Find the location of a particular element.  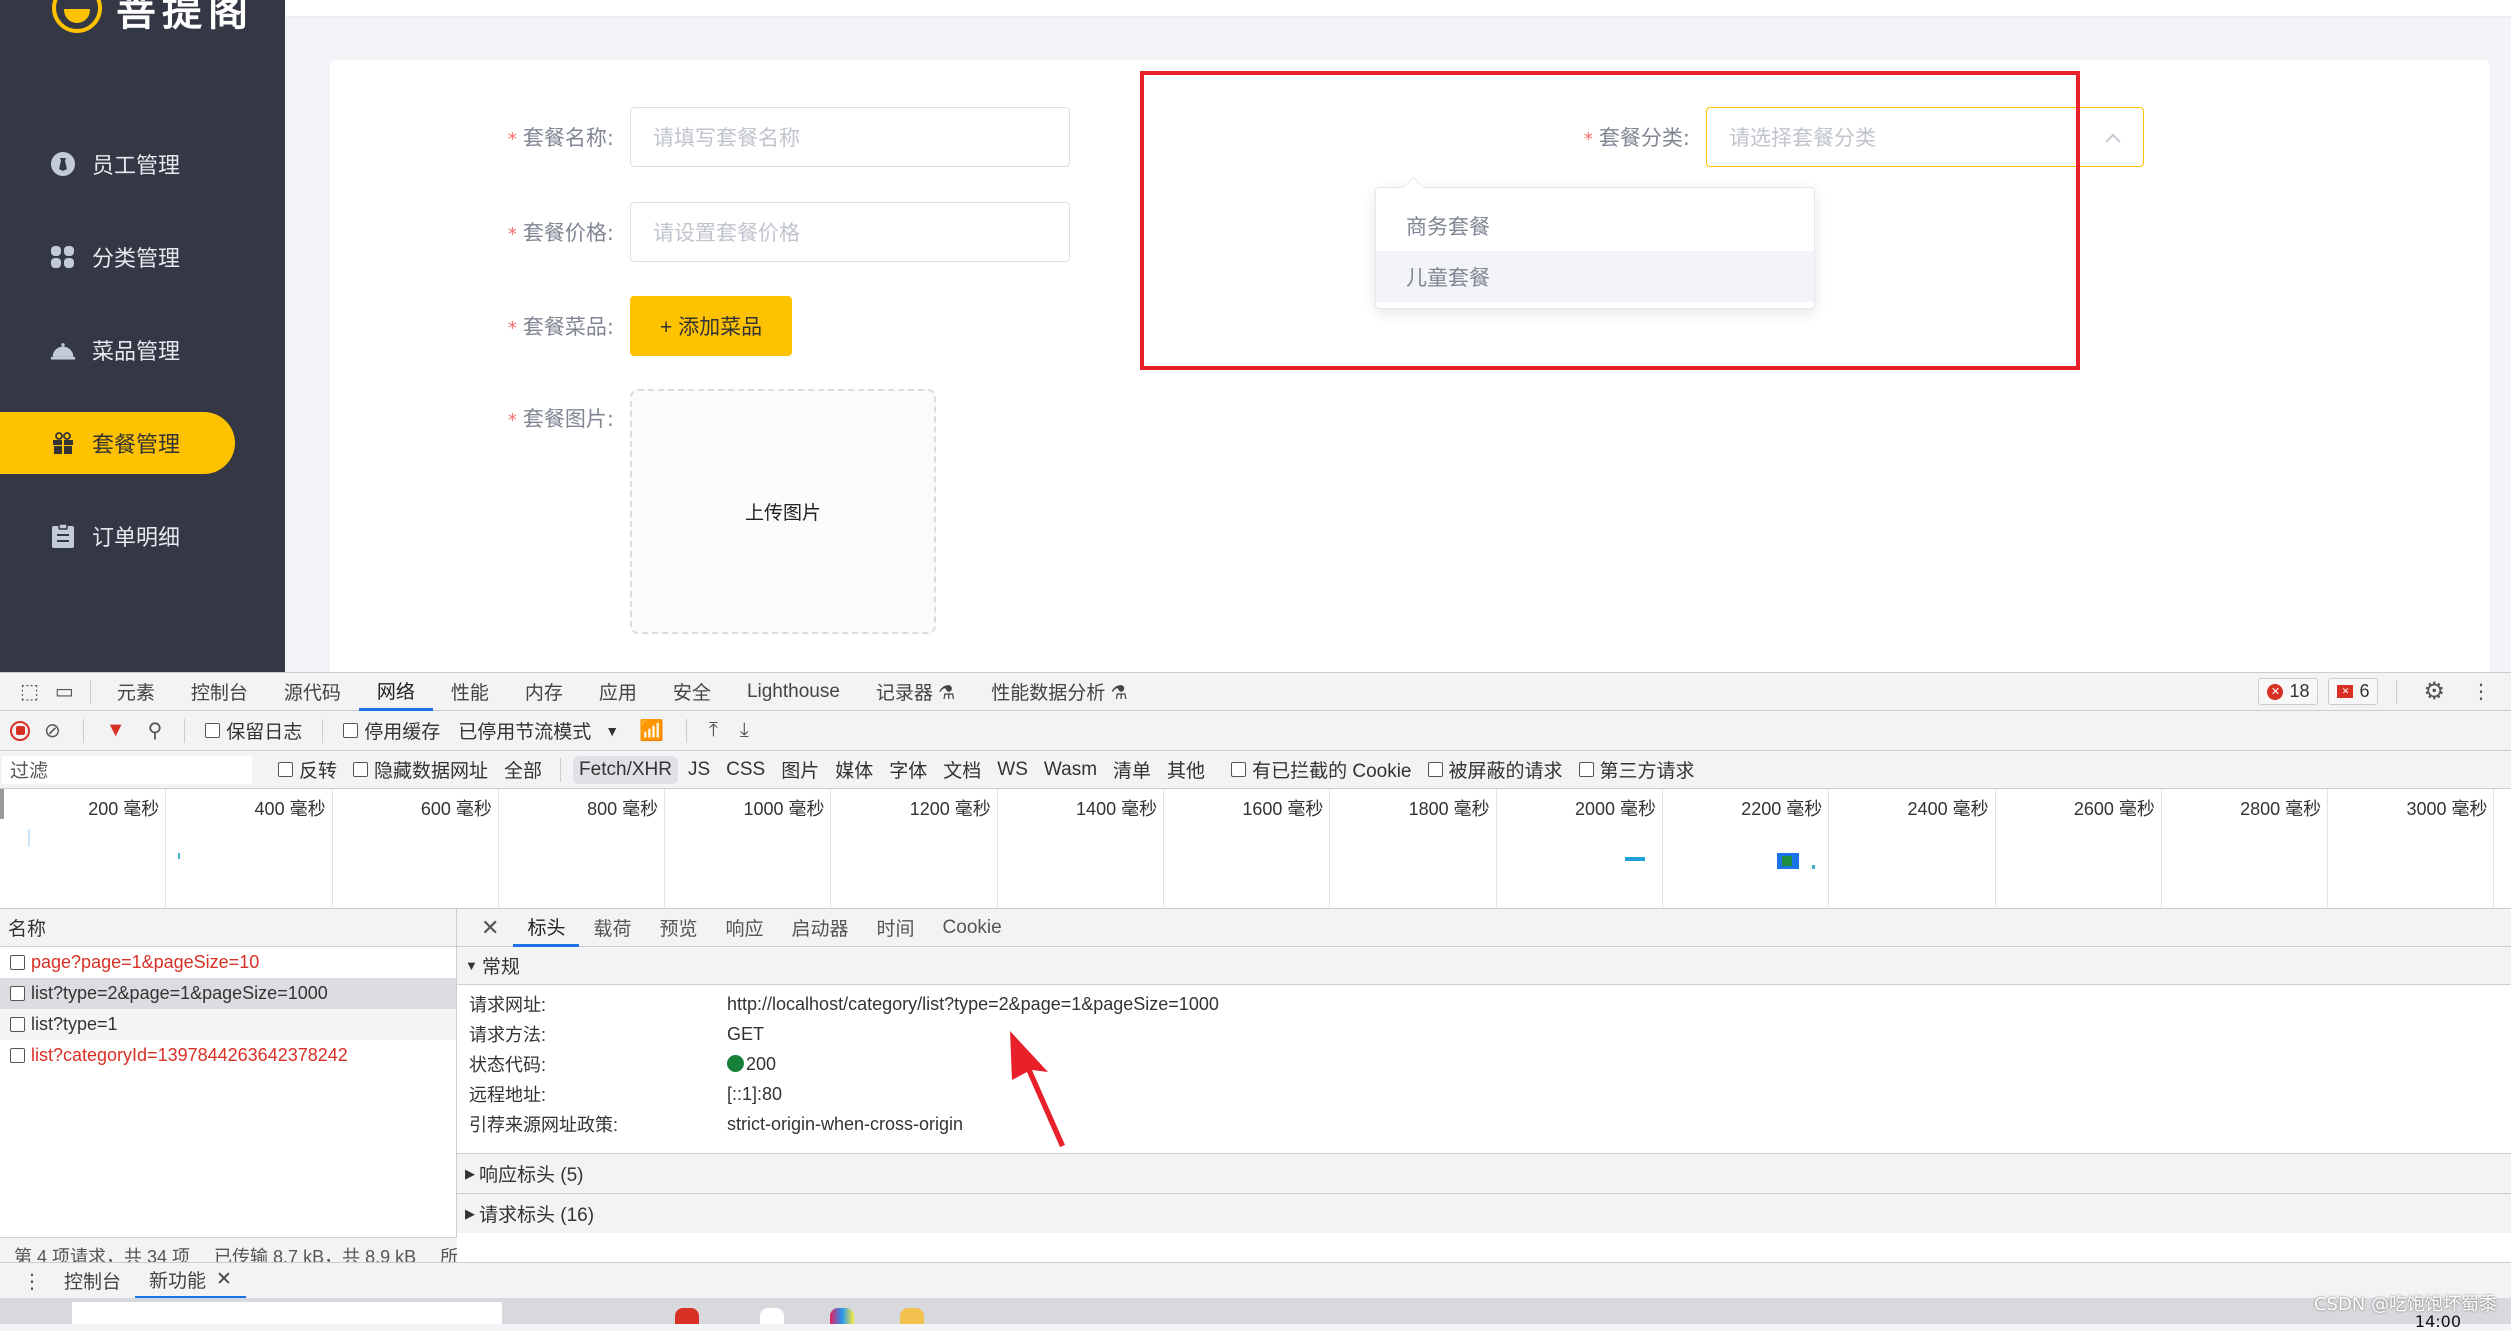

request-row: list?categoryId=1397844263642378242 is located at coordinates (228, 1055).